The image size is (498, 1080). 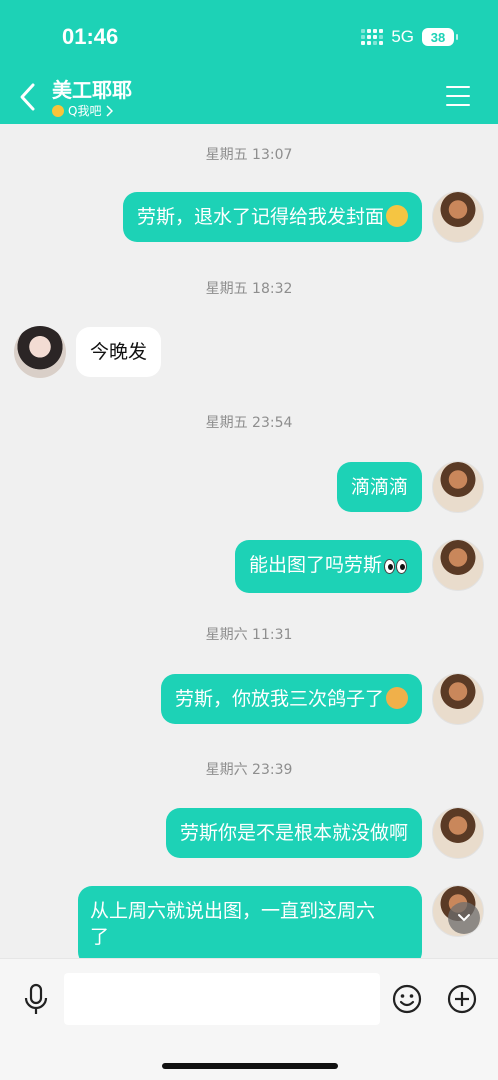 I want to click on message-text: 劳斯，你放我三次鸽子了, so click(x=279, y=699).